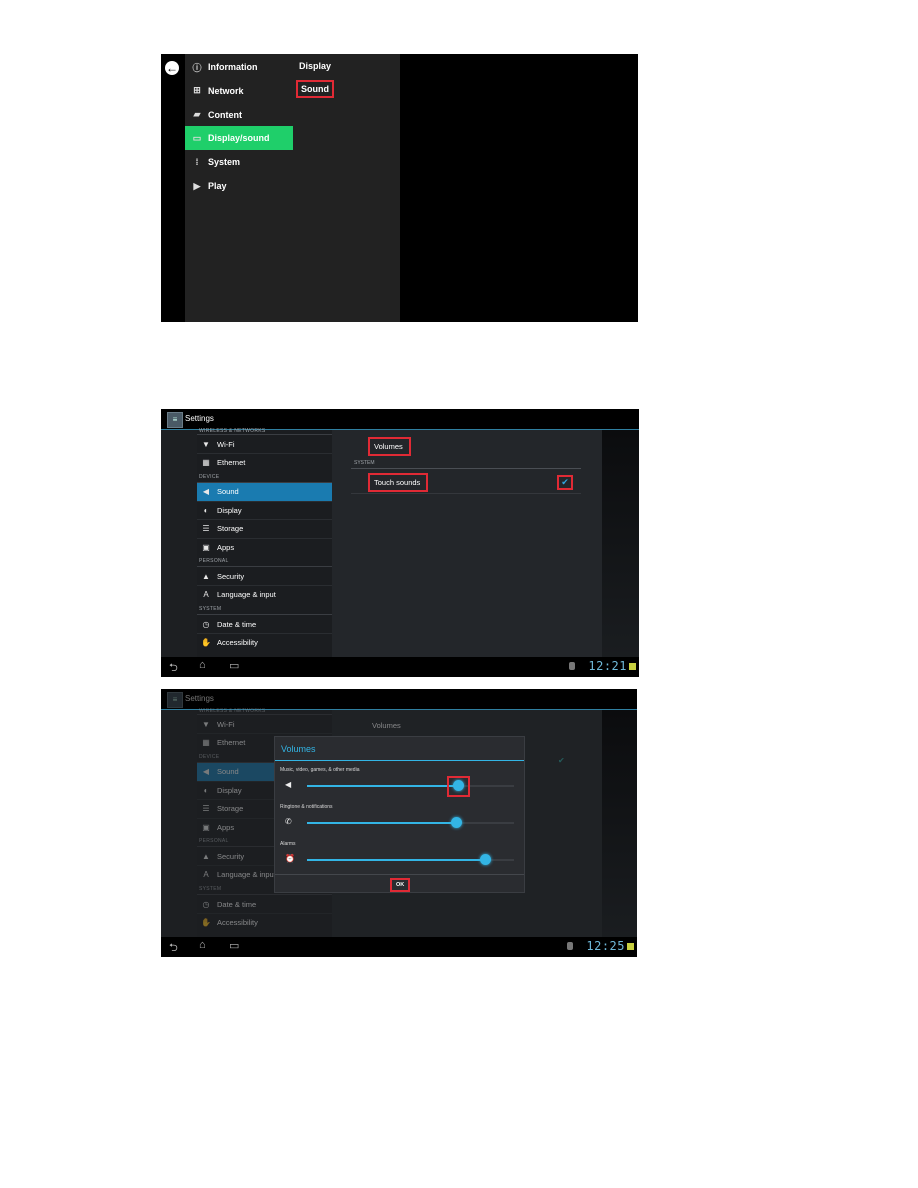 The image size is (918, 1188). Describe the element at coordinates (400, 419) in the screenshot. I see `action-bar: ≡ Settings` at that location.